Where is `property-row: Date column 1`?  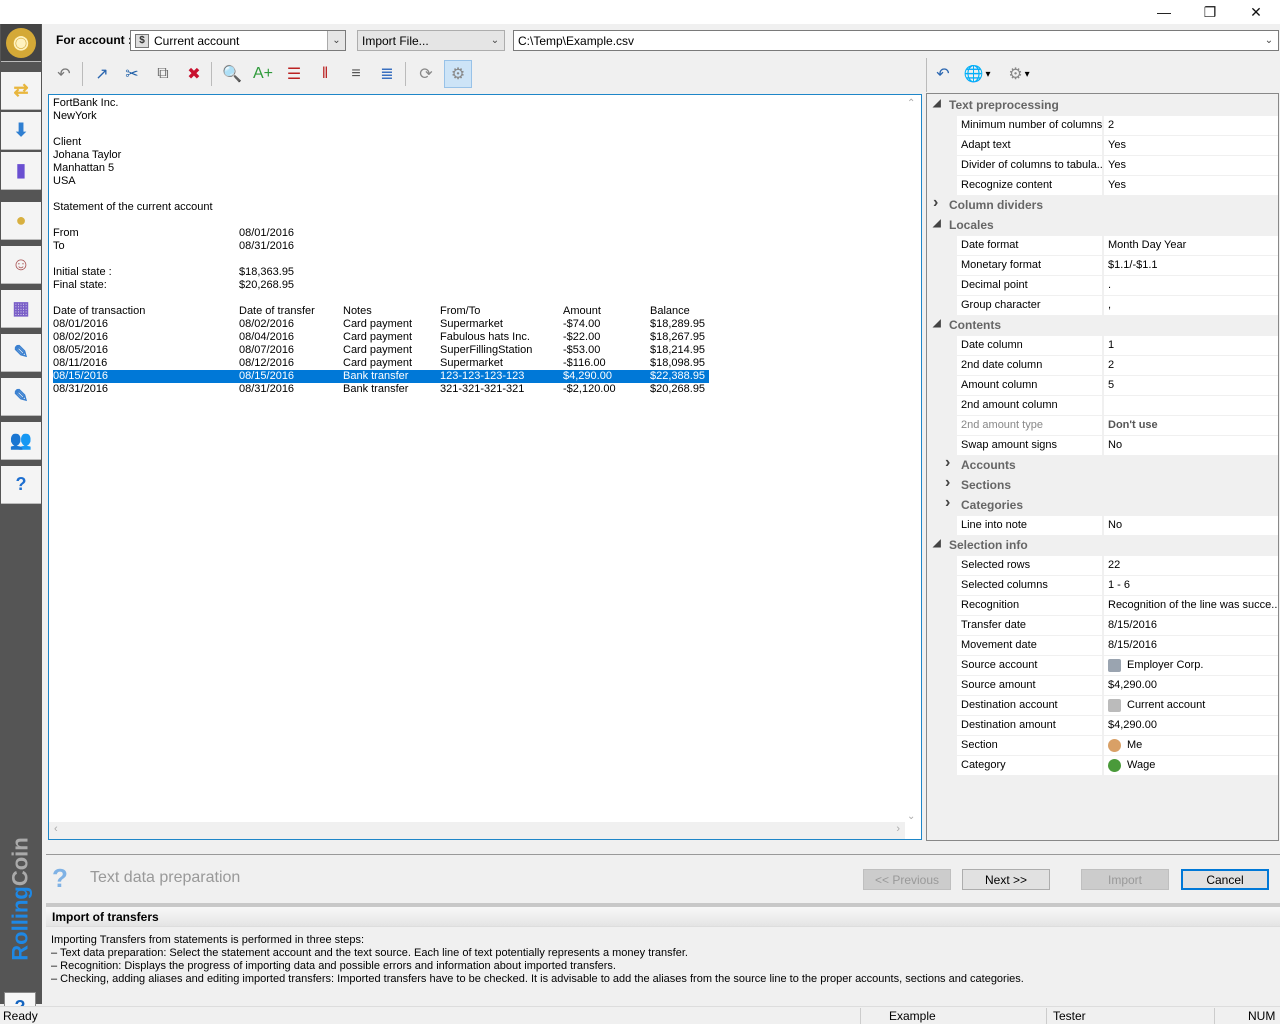
property-row: Date column 1 is located at coordinates (1102, 345).